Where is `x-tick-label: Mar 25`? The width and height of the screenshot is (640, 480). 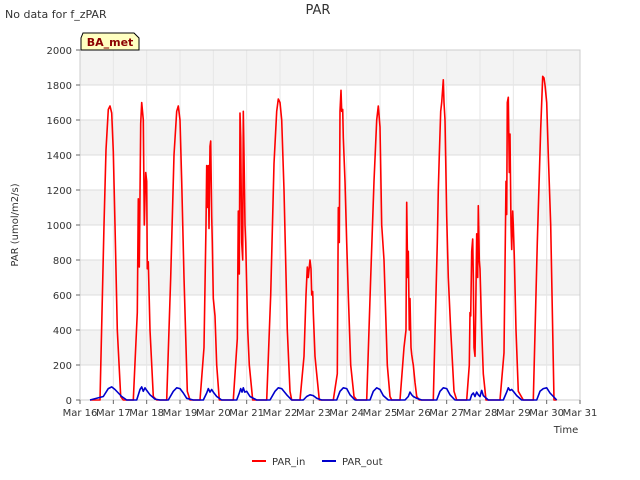
x-tick-label: Mar 25 is located at coordinates (380, 413).